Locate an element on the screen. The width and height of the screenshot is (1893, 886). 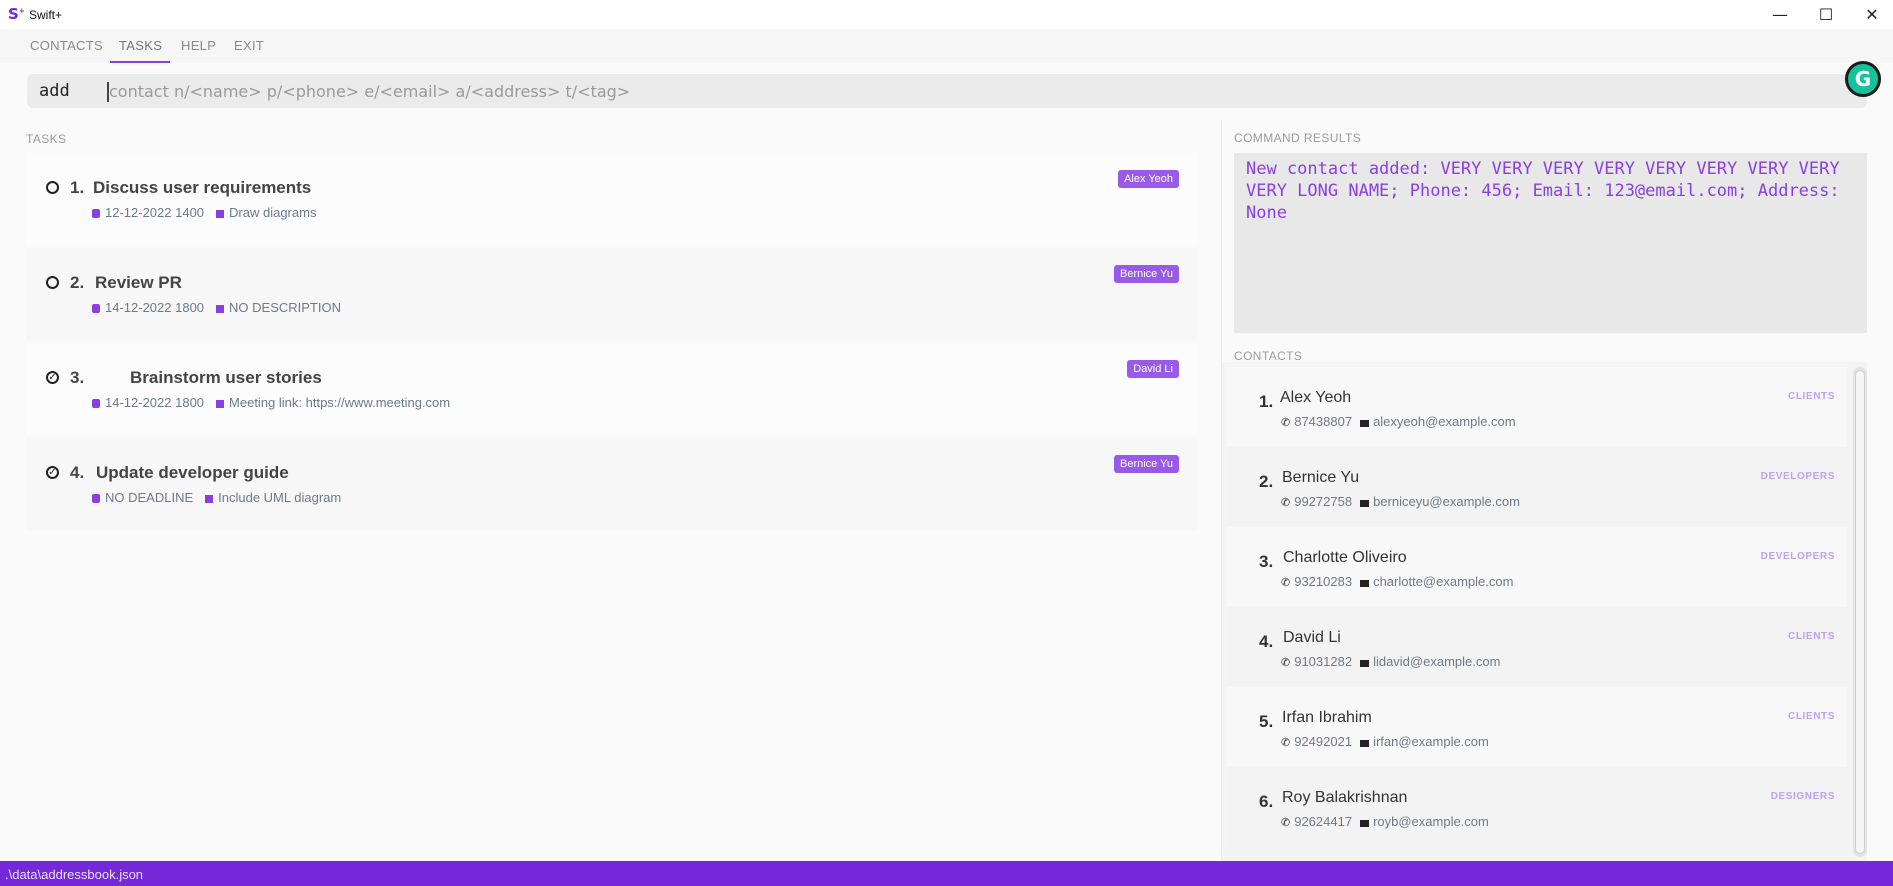
menu-bar: CONTACTS TASKS HELP EXIT is located at coordinates (946, 46).